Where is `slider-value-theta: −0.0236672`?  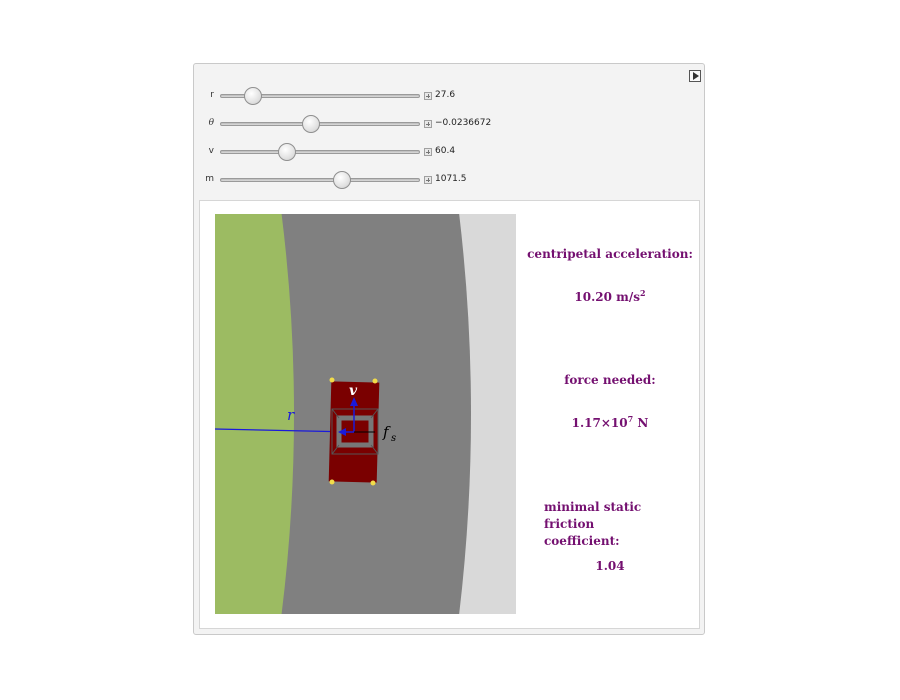
slider-value-theta: −0.0236672 is located at coordinates (463, 123).